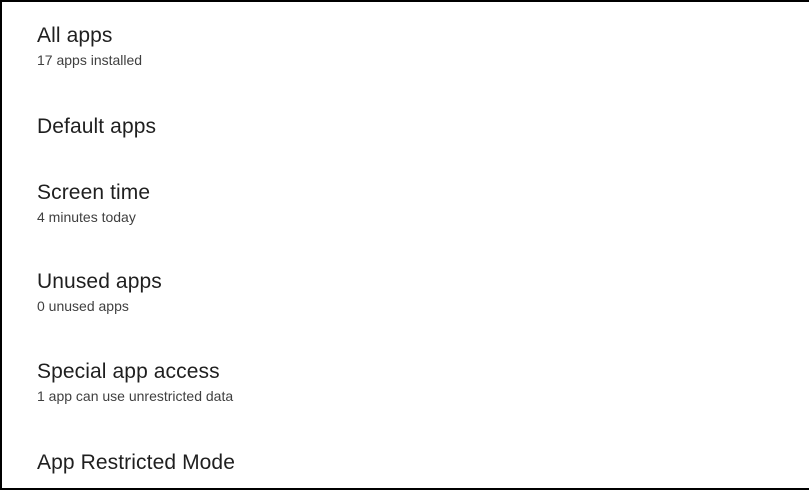 Image resolution: width=809 pixels, height=490 pixels. What do you see at coordinates (423, 463) in the screenshot?
I see `app-restricted-mode-item: App Restricted Mode` at bounding box center [423, 463].